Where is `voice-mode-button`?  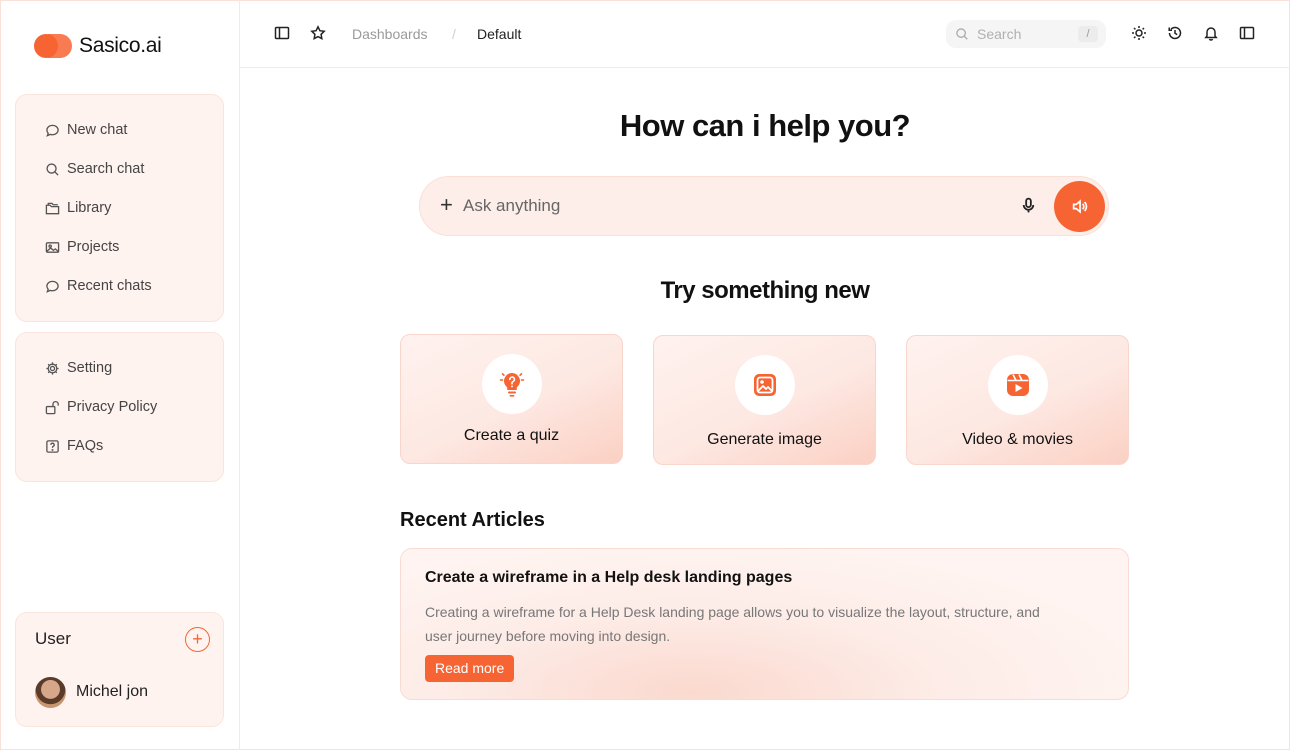 voice-mode-button is located at coordinates (1079, 206).